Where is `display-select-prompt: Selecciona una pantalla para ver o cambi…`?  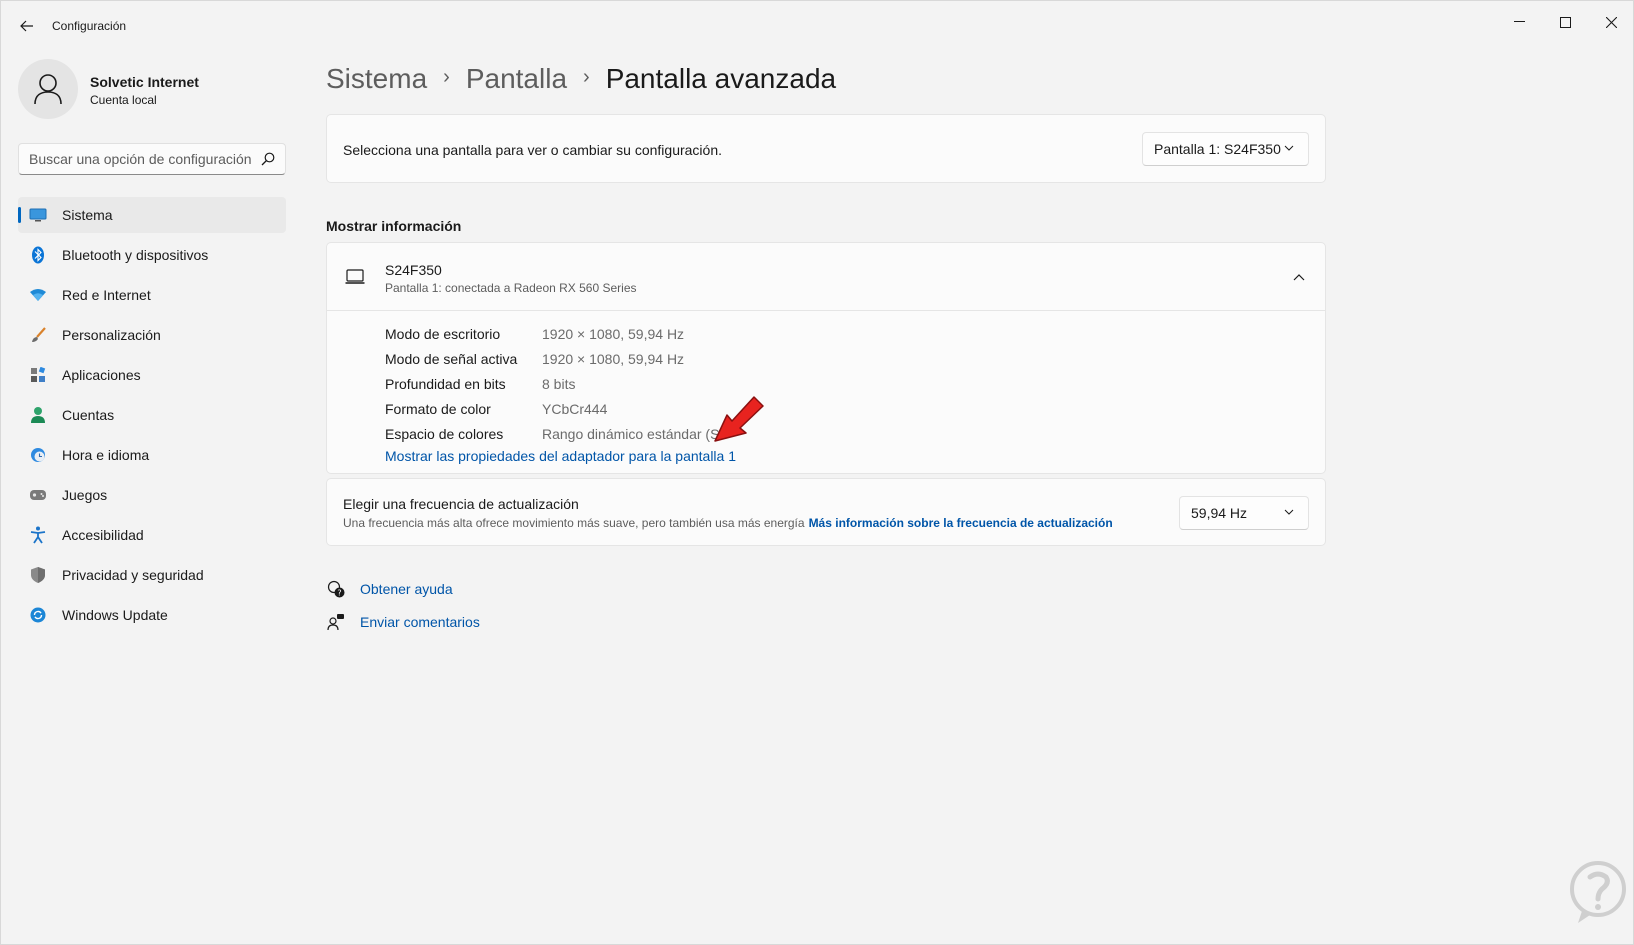
display-select-prompt: Selecciona una pantalla para ver o cambi… is located at coordinates (533, 150).